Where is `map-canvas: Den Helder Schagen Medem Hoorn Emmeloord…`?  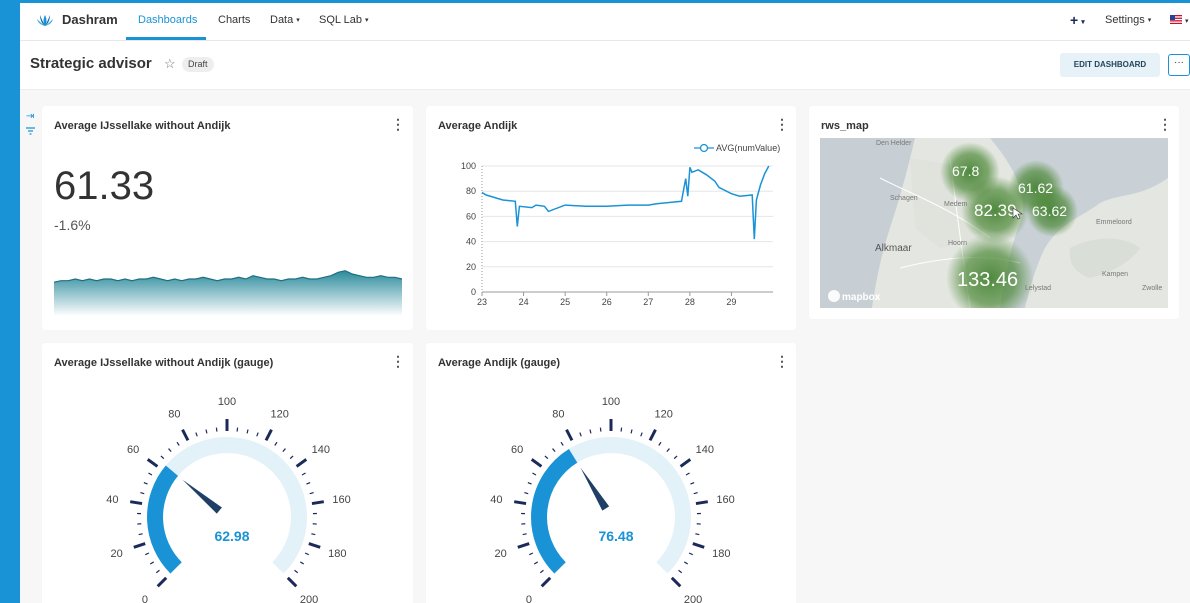
map-canvas: Den Helder Schagen Medem Hoorn Emmeloord… is located at coordinates (994, 223).